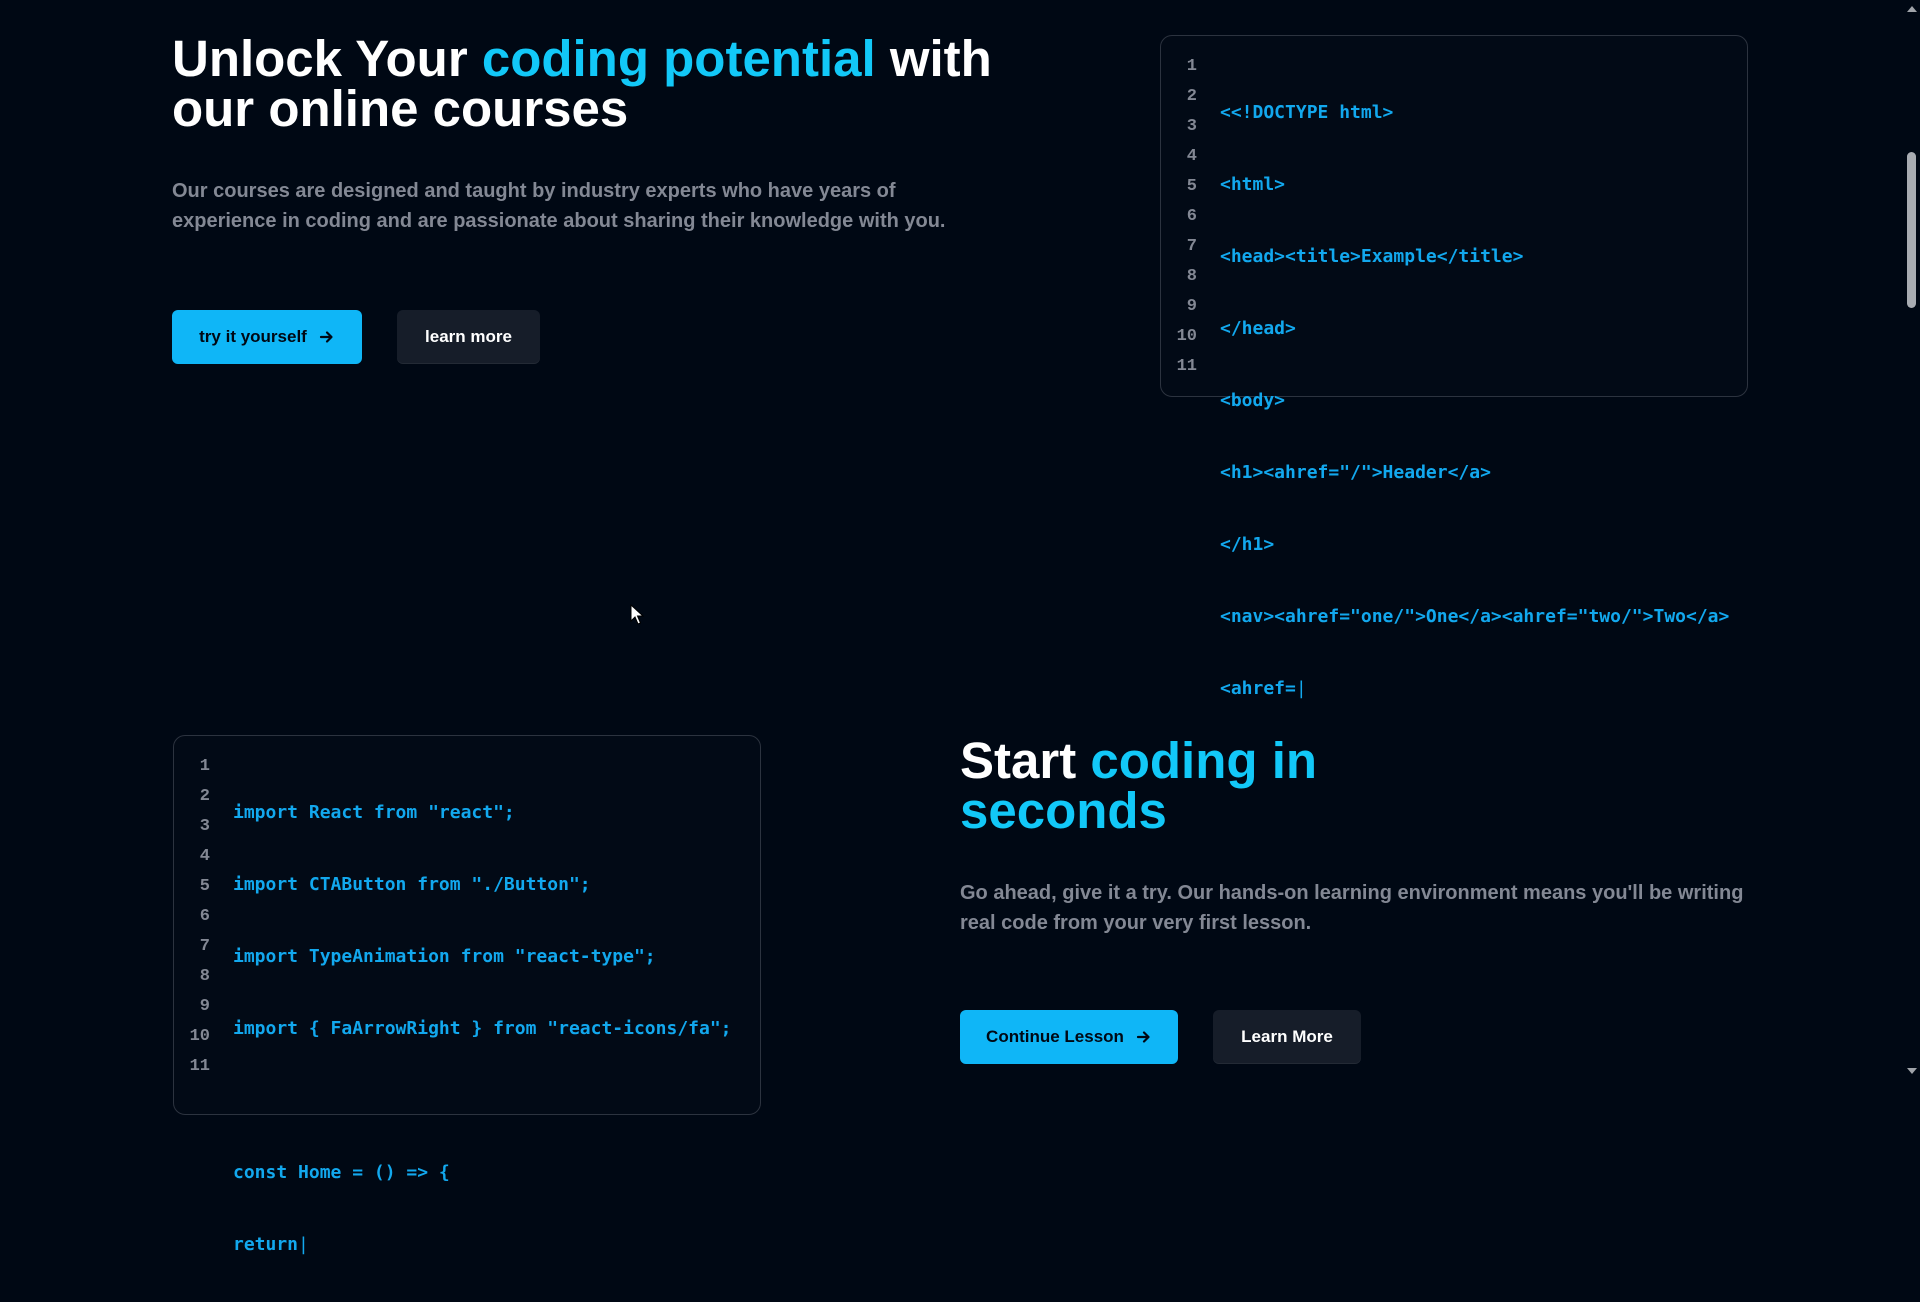  I want to click on section2-code-line-numbers: 1 2 3 4 5 6 7 8 9 10 11, so click(192, 917).